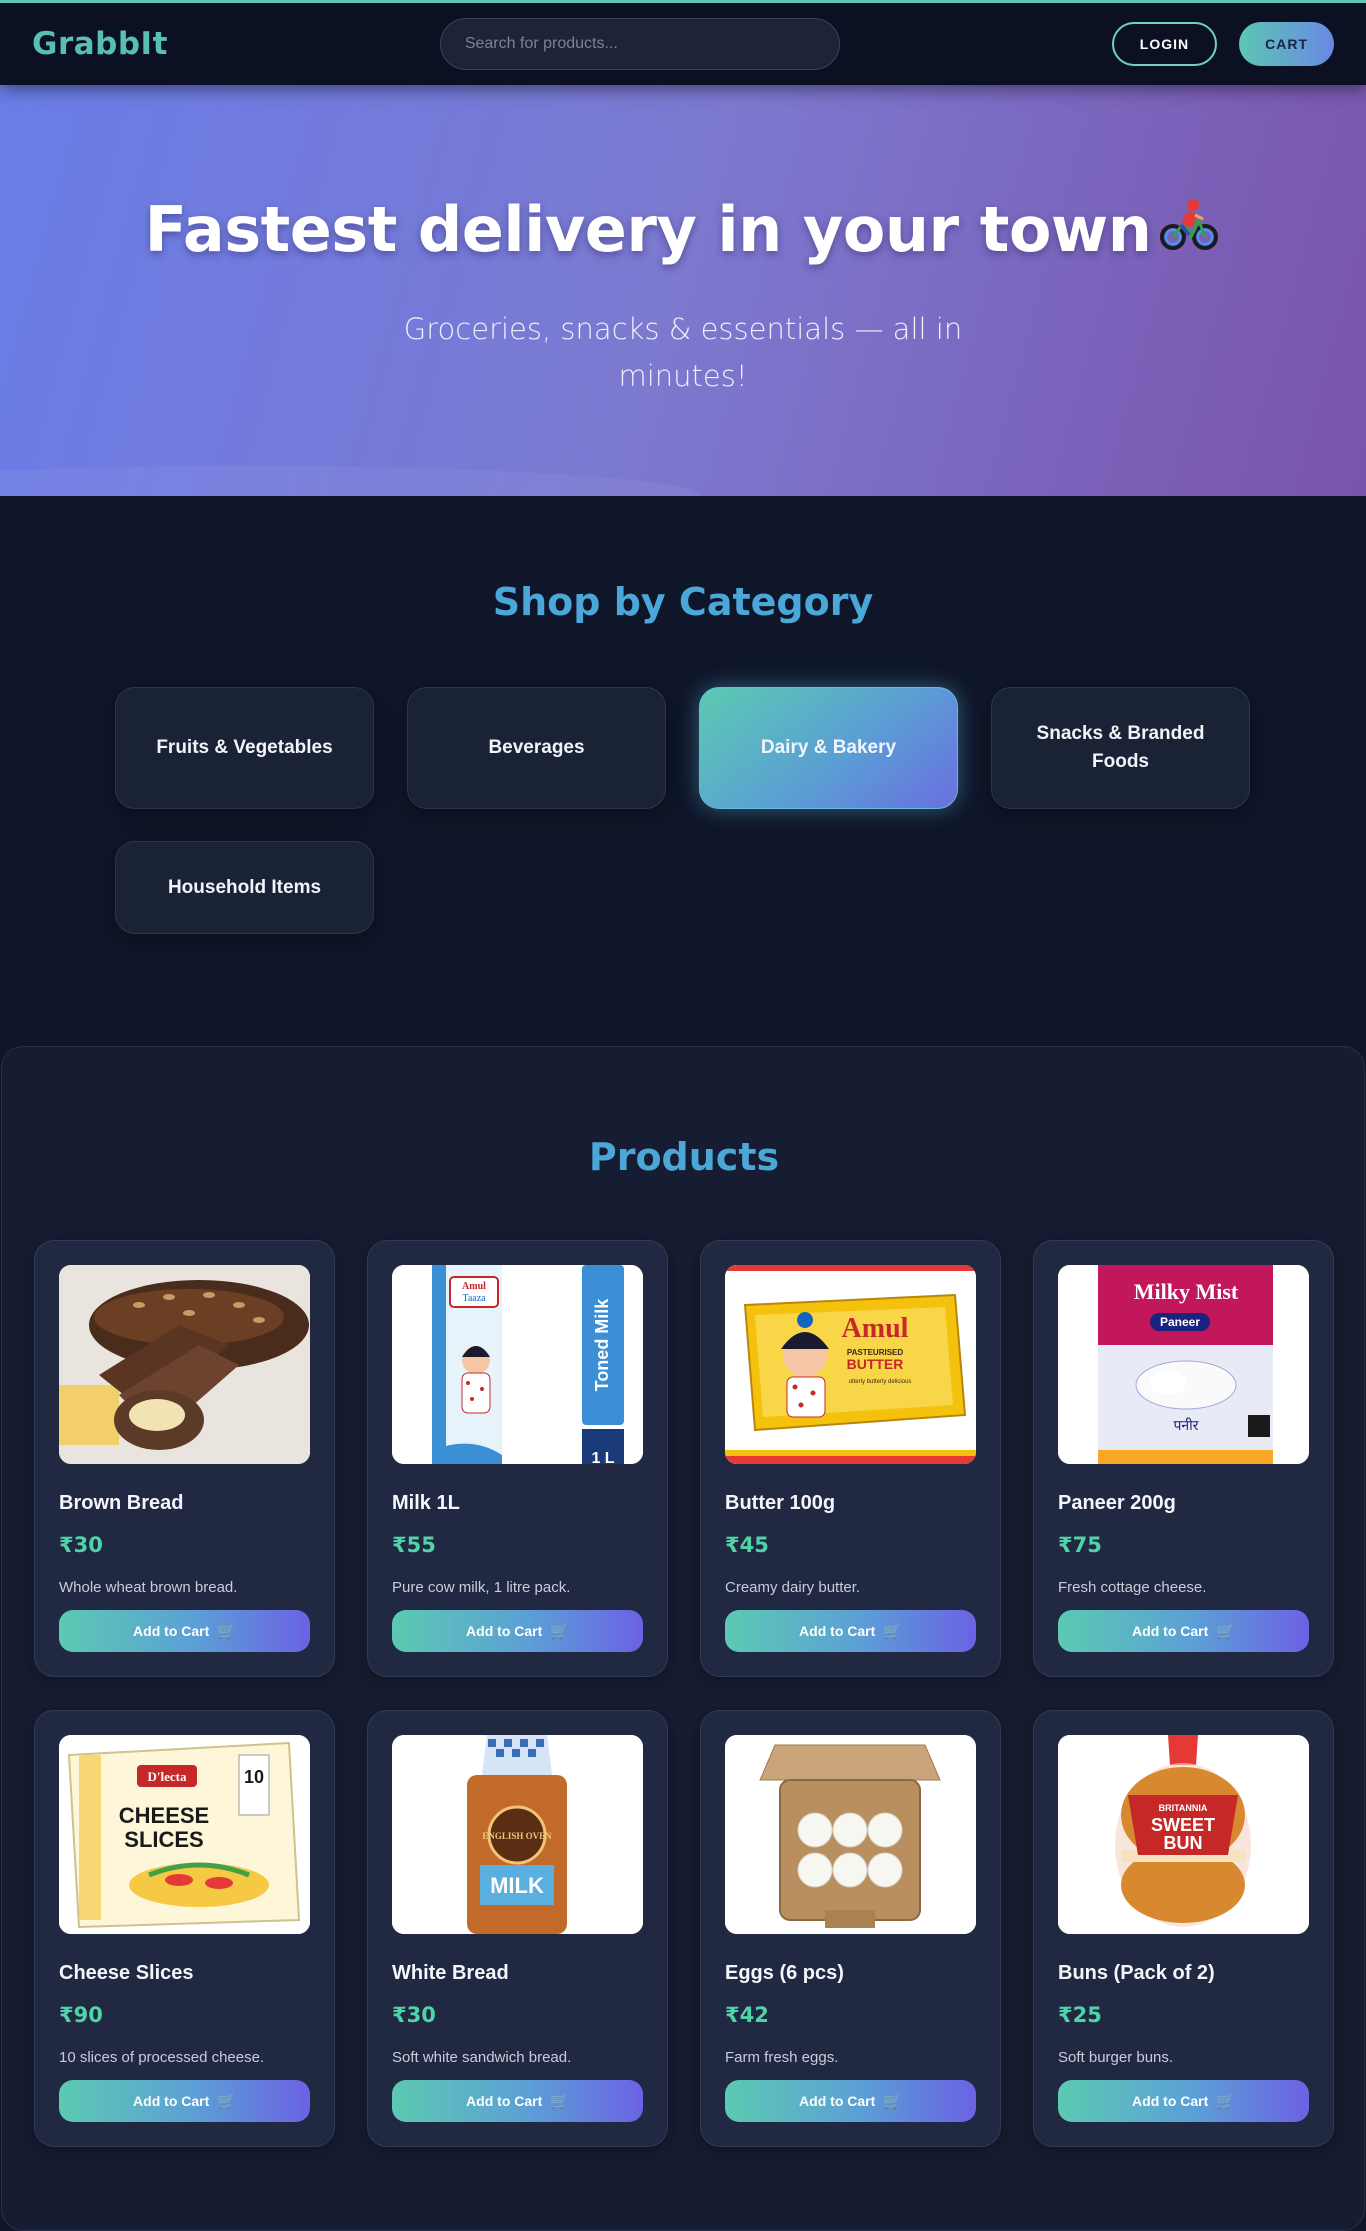 This screenshot has width=1366, height=2231. I want to click on product-name: Paneer 200g, so click(1117, 1503).